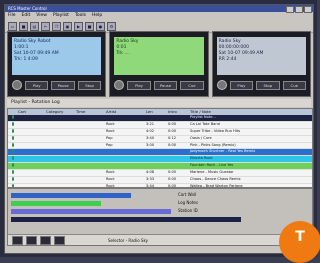 Image resolution: width=320 pixels, height=263 pixels. Describe the element at coordinates (12, 16) in the screenshot. I see `menu-file: File` at that location.